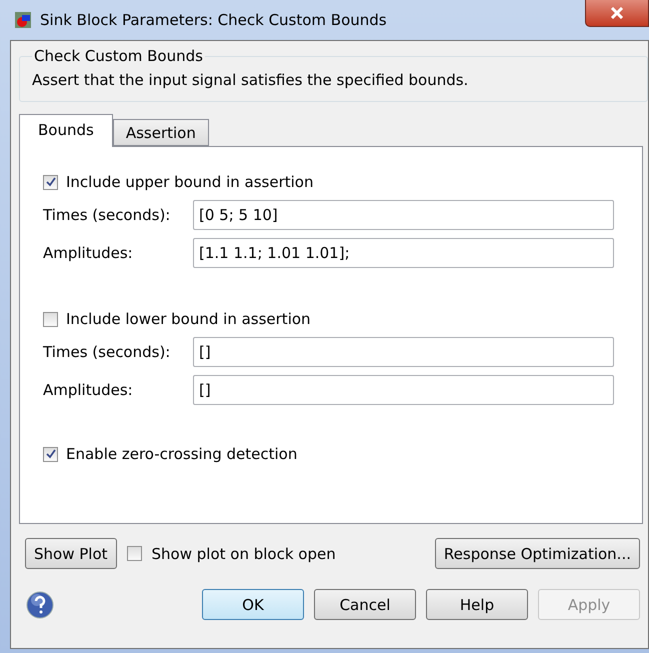 The image size is (649, 653). I want to click on window-title: Sink Block Parameters: Check Custom Bounds, so click(214, 20).